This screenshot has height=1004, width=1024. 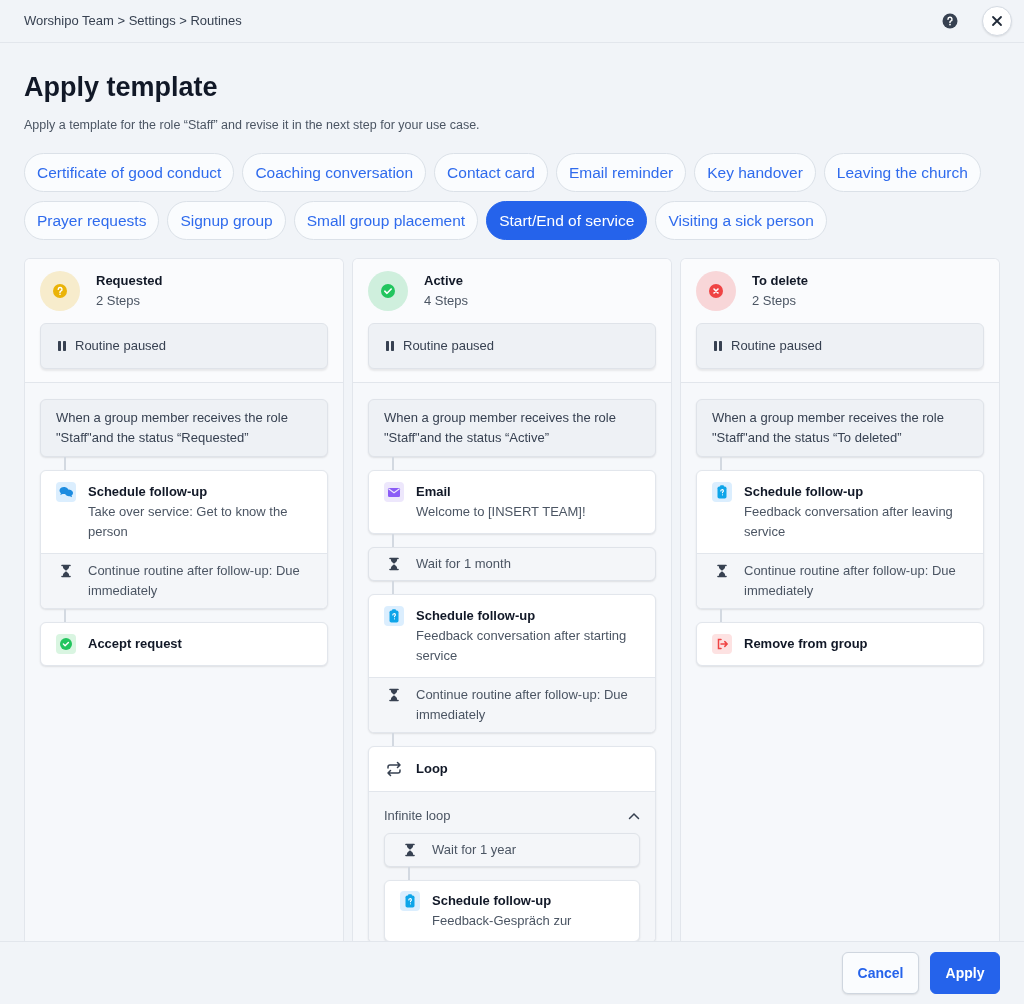 I want to click on caret-icon, so click(x=634, y=815).